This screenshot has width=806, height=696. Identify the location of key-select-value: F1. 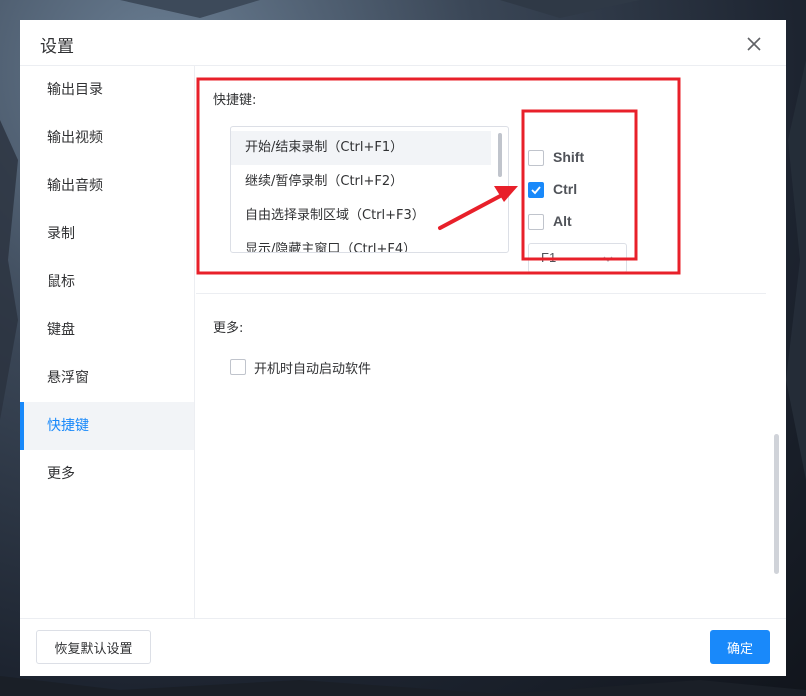
(549, 257).